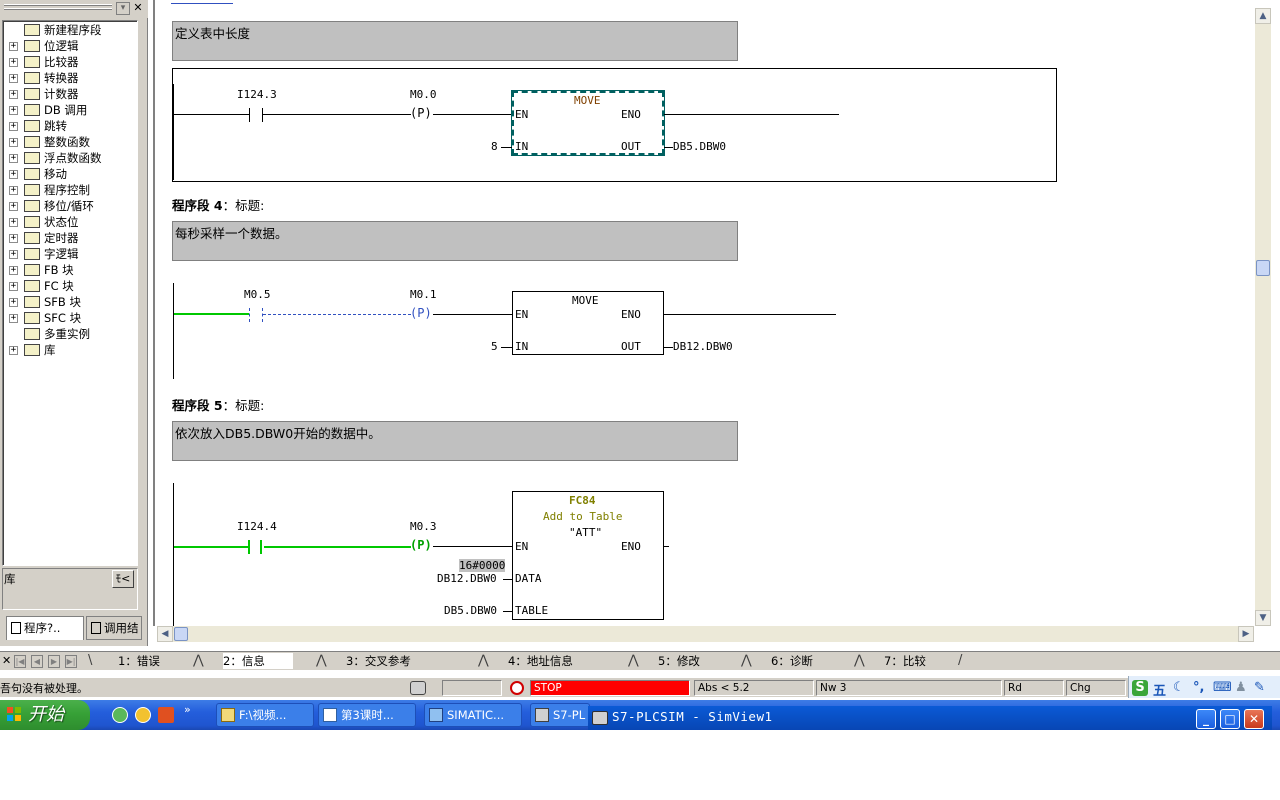  I want to click on scroll-up-icon: ▲, so click(1263, 16).